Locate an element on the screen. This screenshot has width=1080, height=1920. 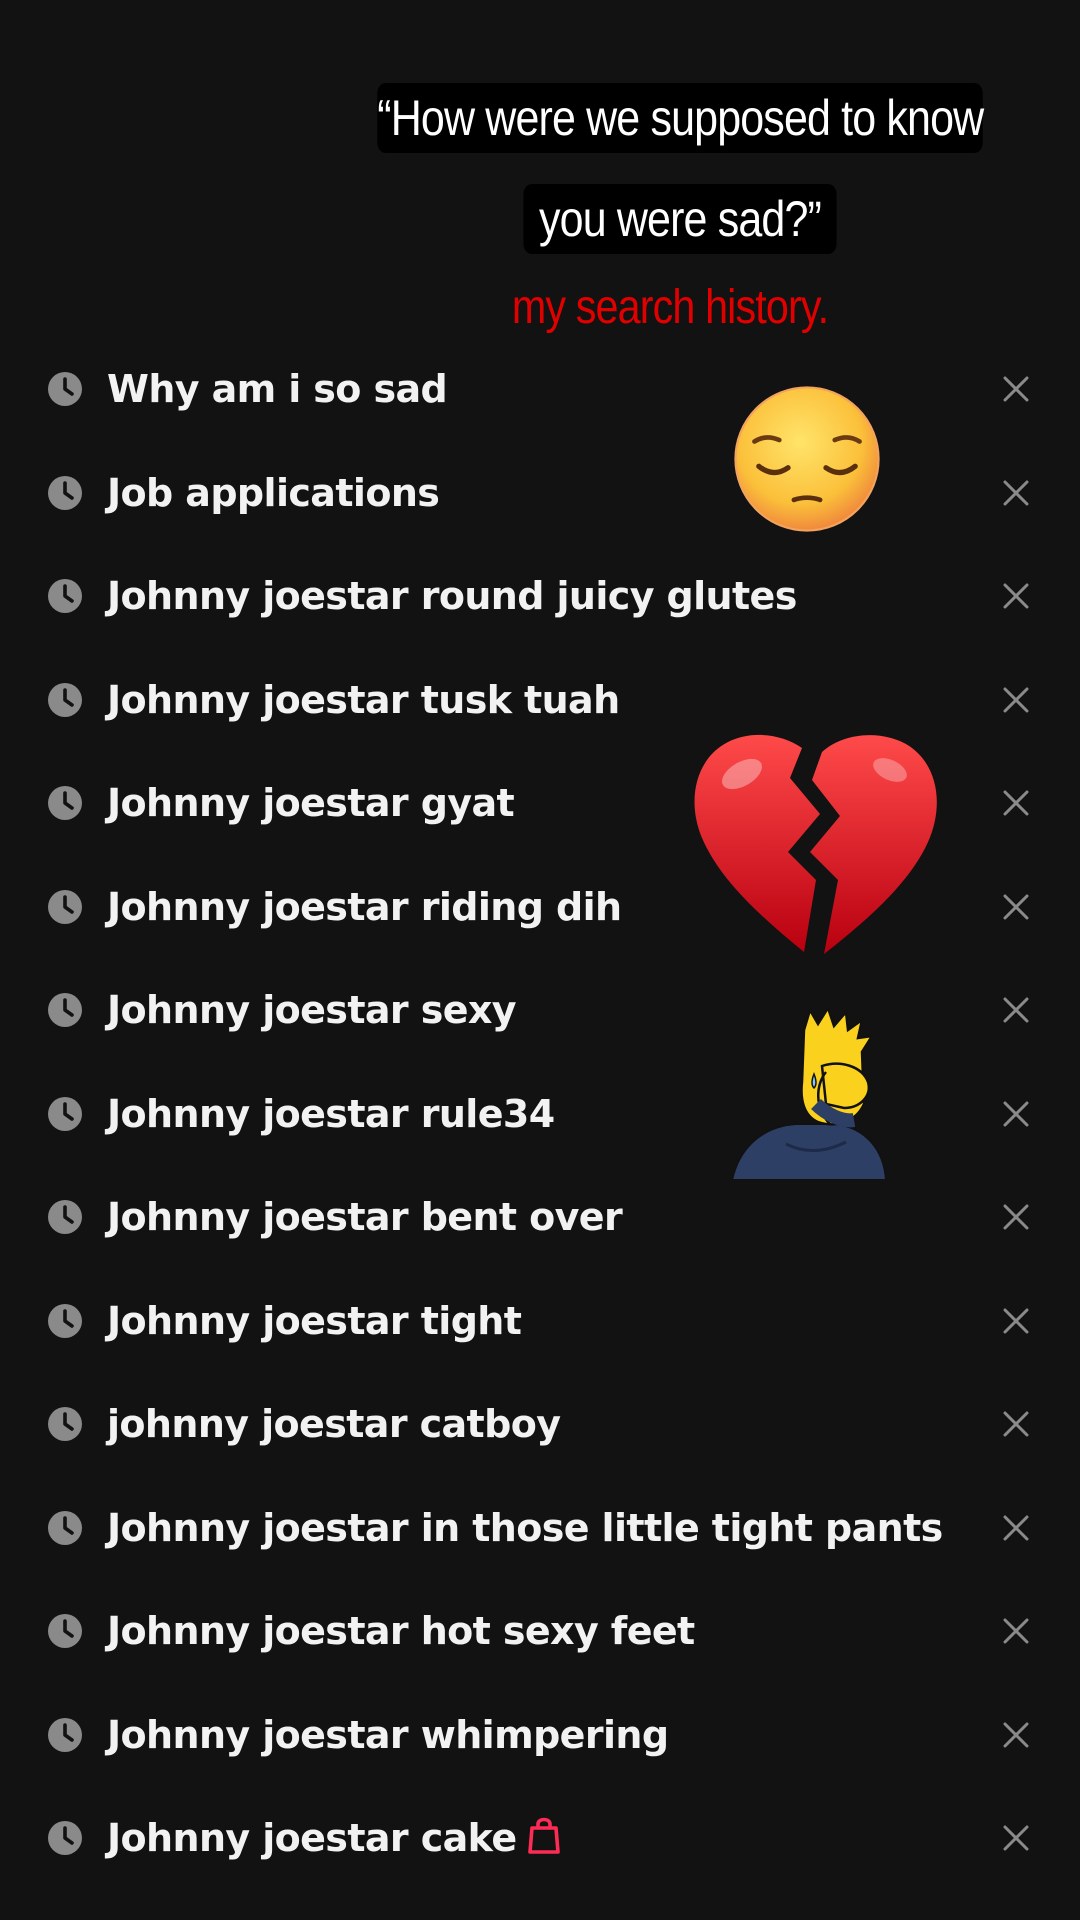
history-query-text: Johnny joestar whimpering is located at coordinates (388, 1735).